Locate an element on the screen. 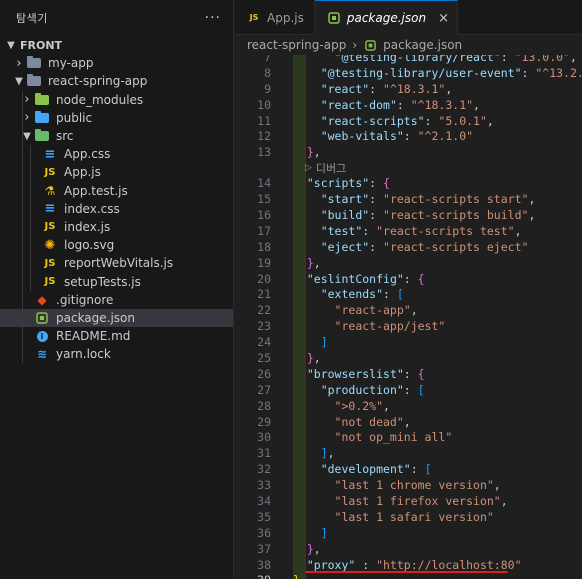  line-number: 16 is located at coordinates (264, 214).